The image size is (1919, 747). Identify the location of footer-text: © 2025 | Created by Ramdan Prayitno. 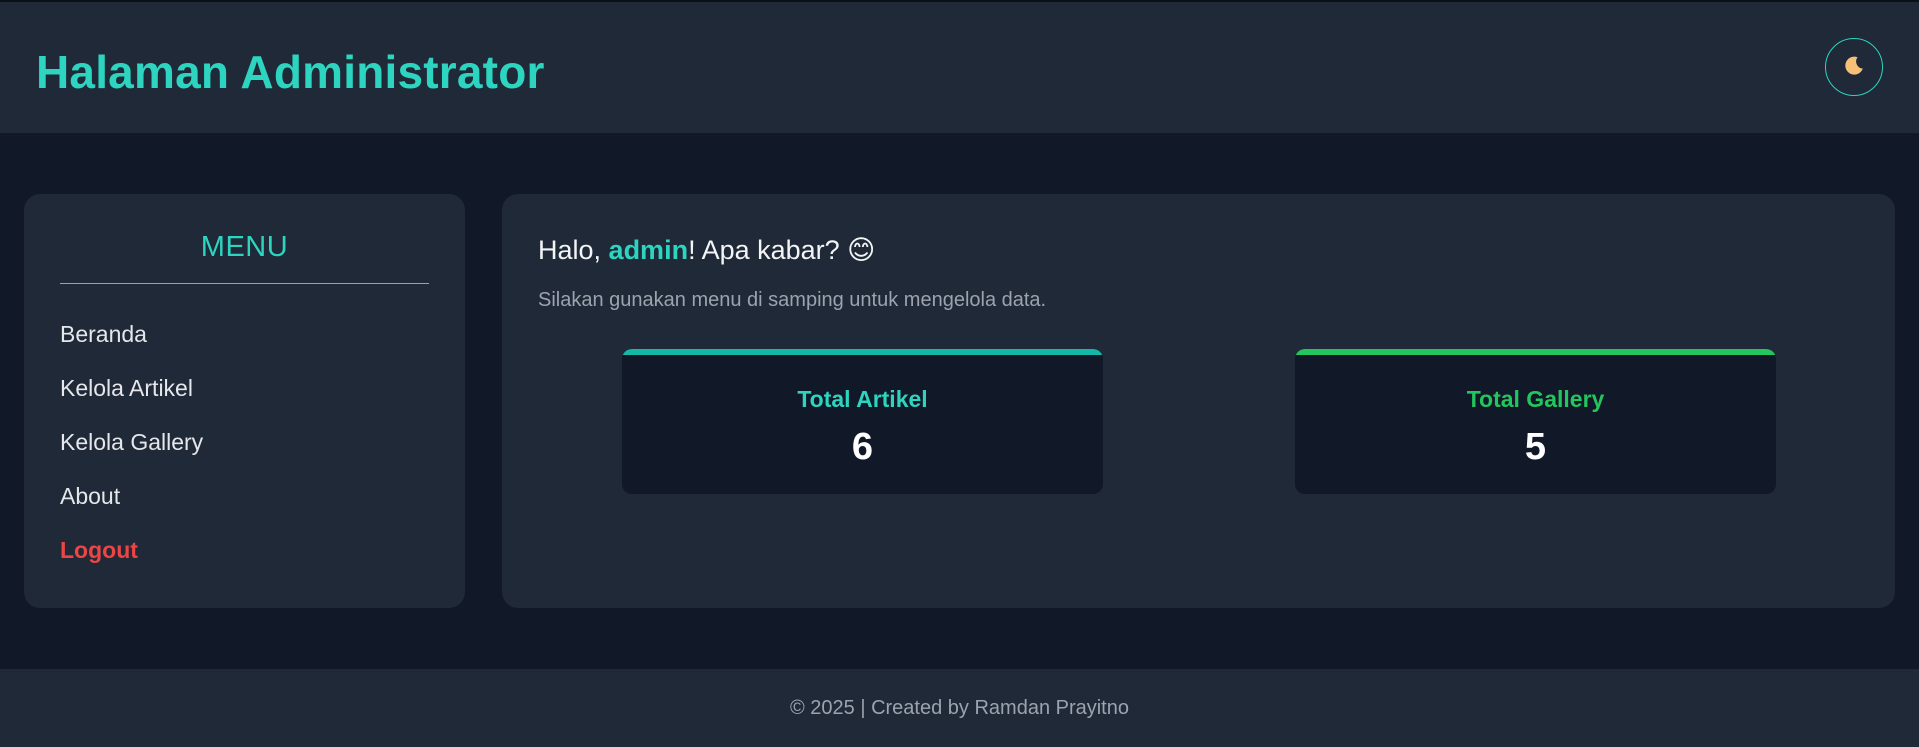
(959, 708).